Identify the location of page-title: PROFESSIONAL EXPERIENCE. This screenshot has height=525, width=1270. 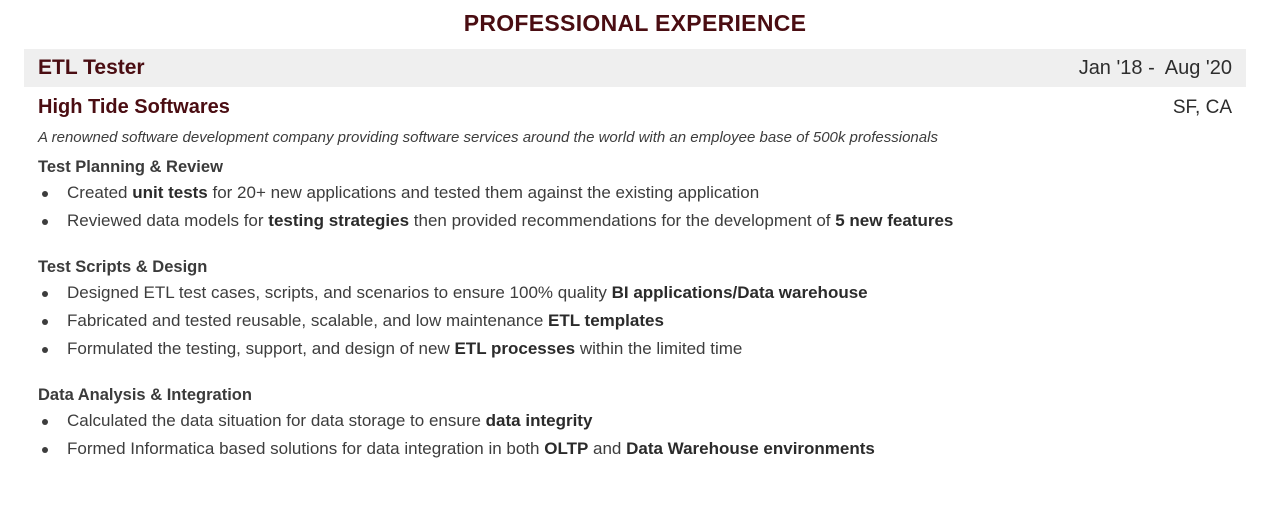
(635, 23).